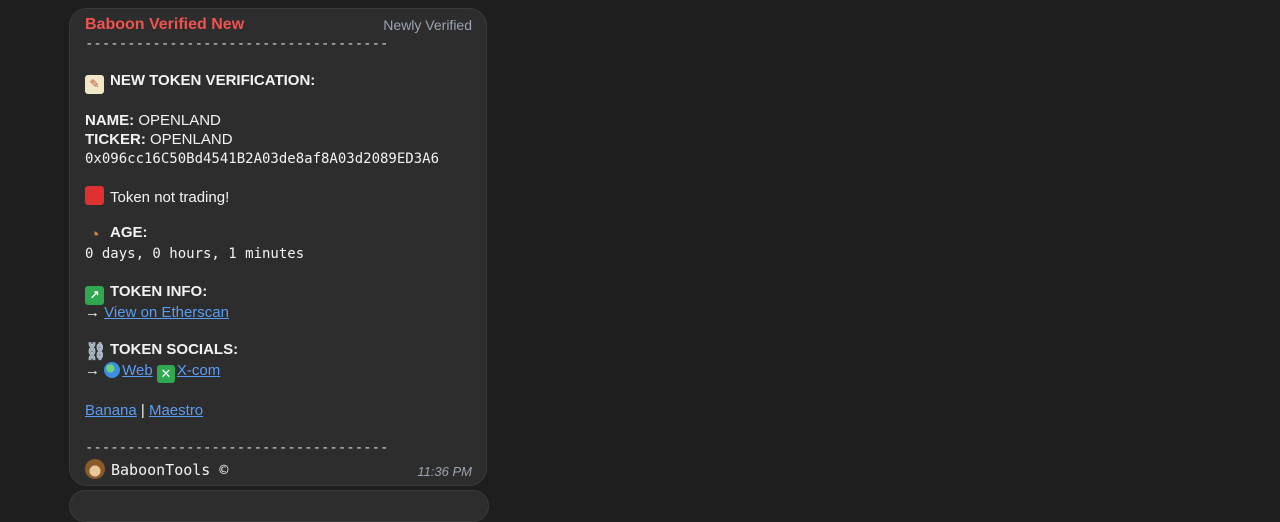 This screenshot has height=522, width=1280. I want to click on age-value: 0 days, 0 hours, 1 minutes, so click(194, 254).